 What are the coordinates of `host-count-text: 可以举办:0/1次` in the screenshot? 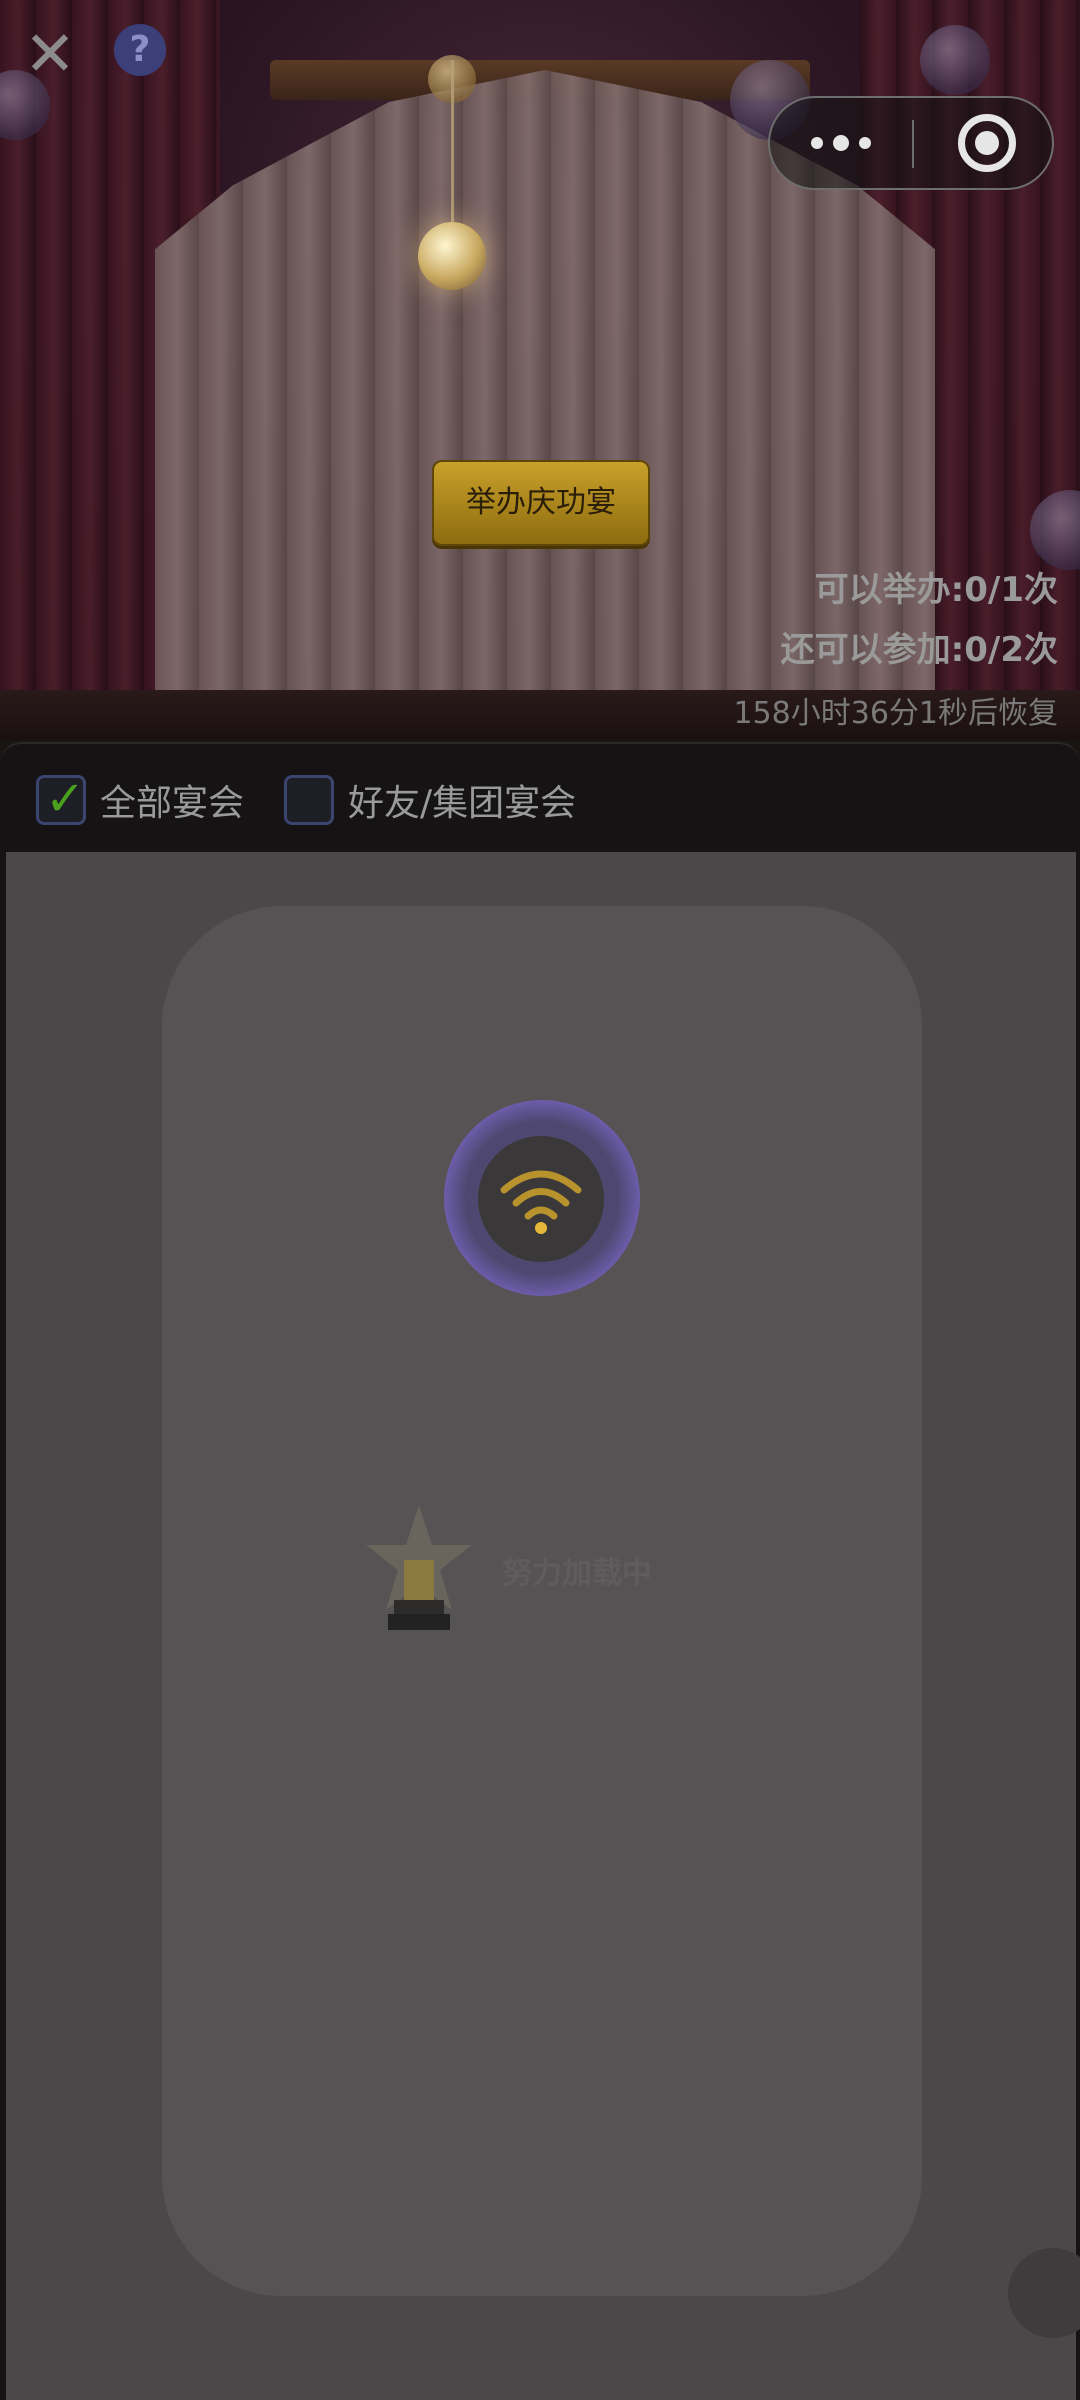 It's located at (936, 590).